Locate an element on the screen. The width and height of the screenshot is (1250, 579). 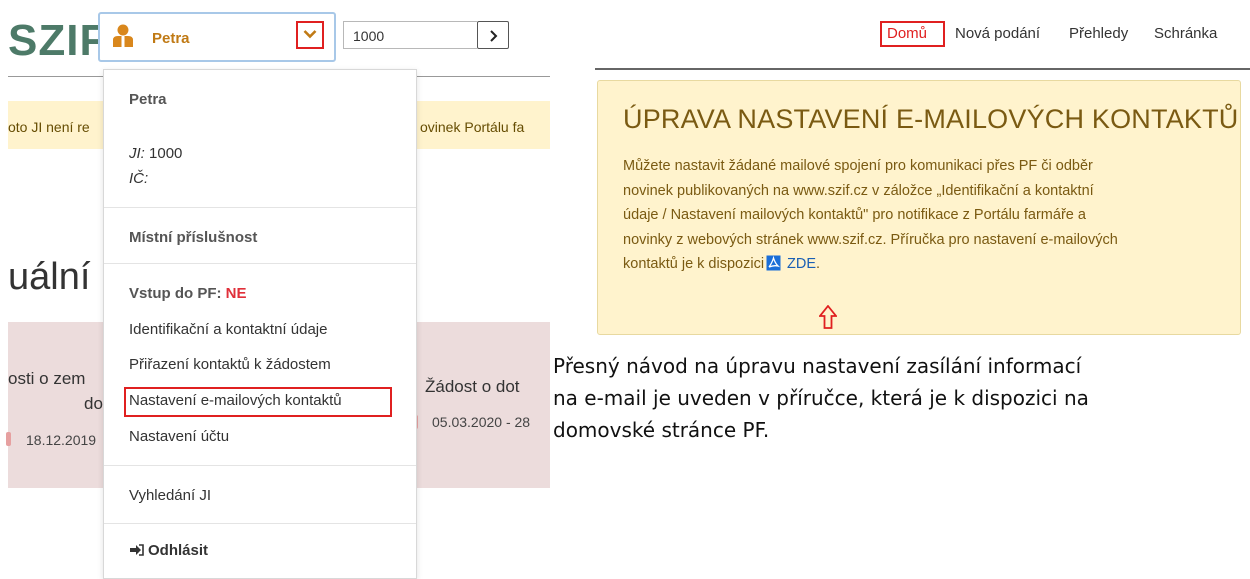
vstup-label: Vstup do PF: is located at coordinates (175, 293).